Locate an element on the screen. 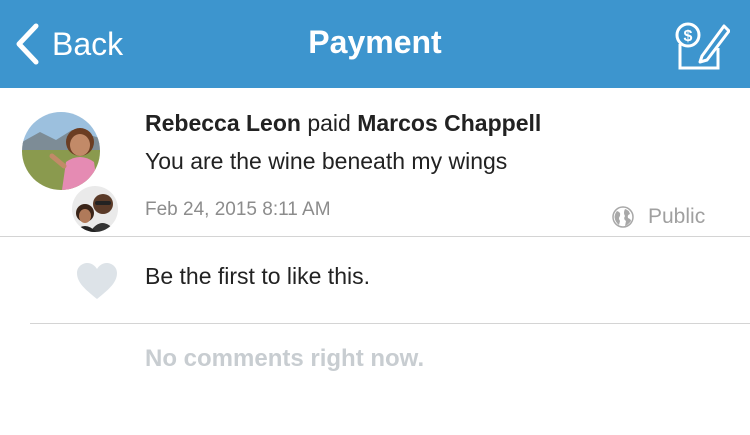 The height and width of the screenshot is (435, 750). audience-label: Public is located at coordinates (677, 216).